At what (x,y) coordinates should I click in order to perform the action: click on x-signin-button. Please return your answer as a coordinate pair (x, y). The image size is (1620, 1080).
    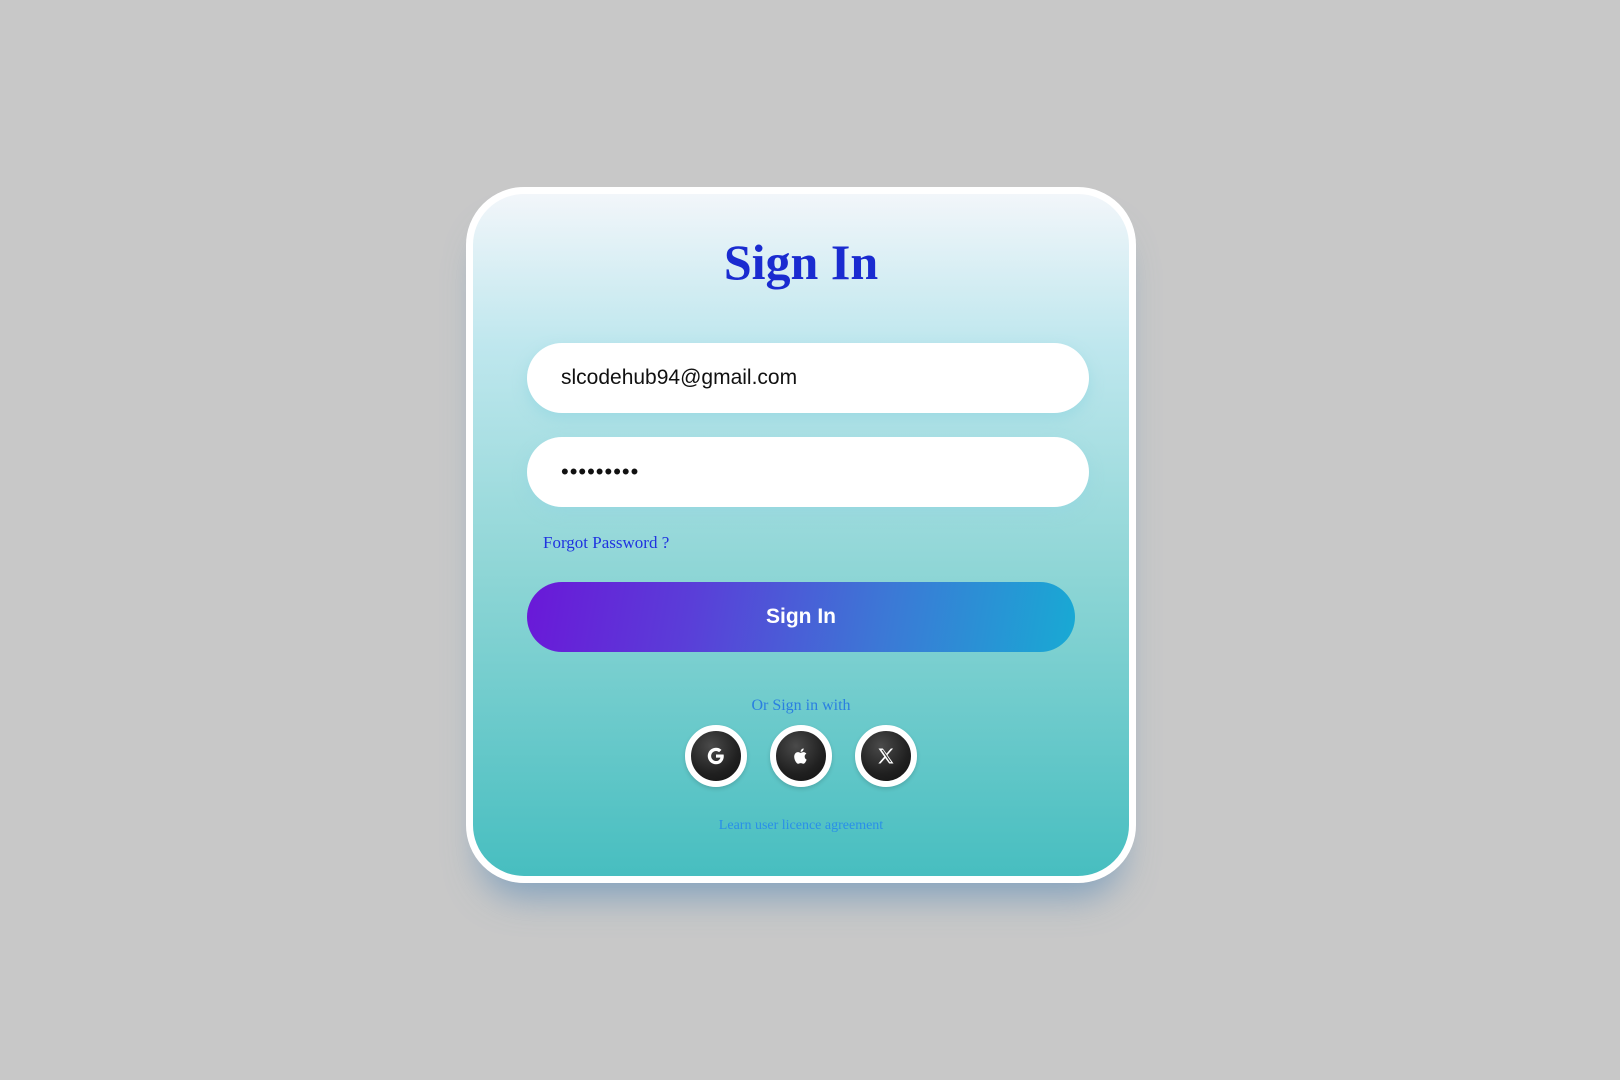
    Looking at the image, I should click on (886, 756).